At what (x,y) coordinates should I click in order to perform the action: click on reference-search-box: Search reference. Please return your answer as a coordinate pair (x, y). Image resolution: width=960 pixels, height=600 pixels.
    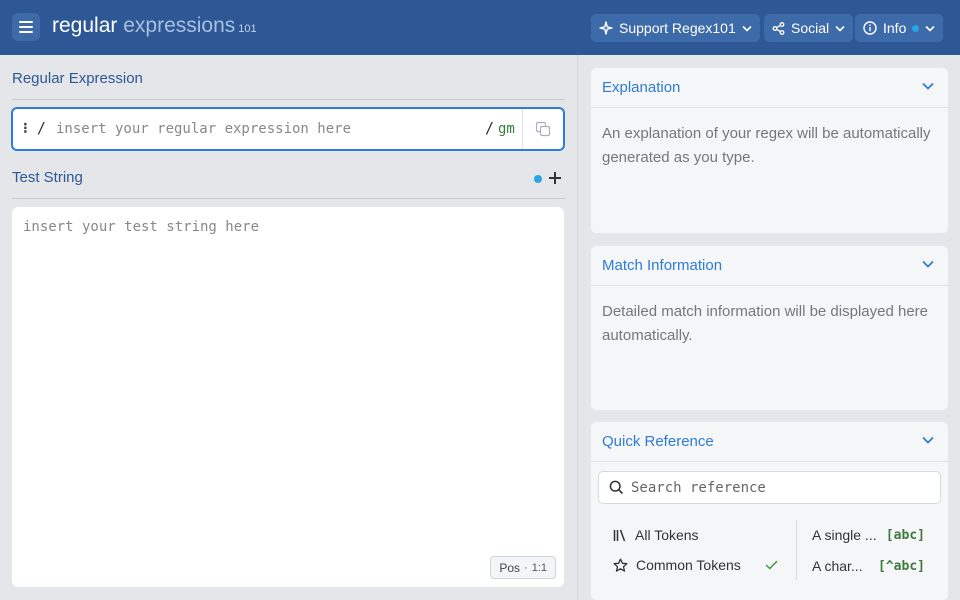
    Looking at the image, I should click on (769, 487).